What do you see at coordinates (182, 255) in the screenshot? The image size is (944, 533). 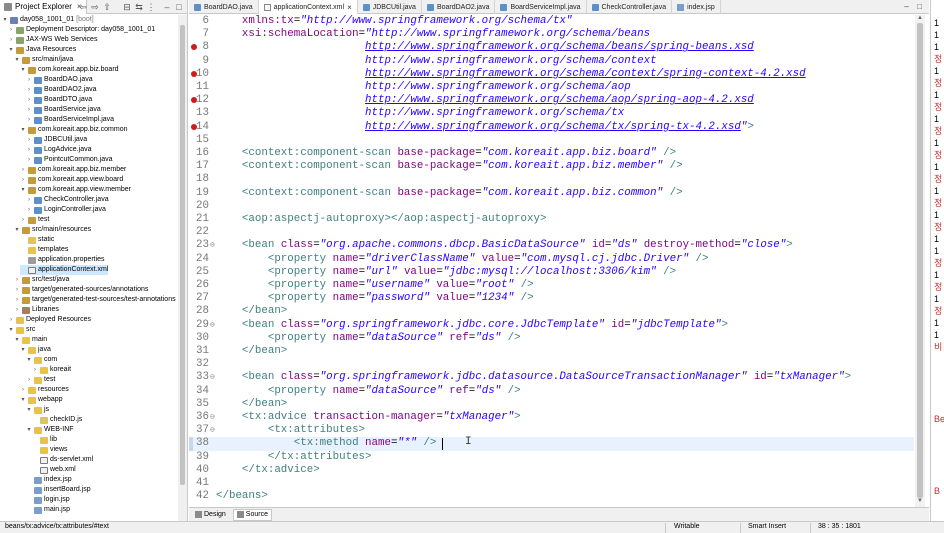 I see `tree-scrollbar-thumb` at bounding box center [182, 255].